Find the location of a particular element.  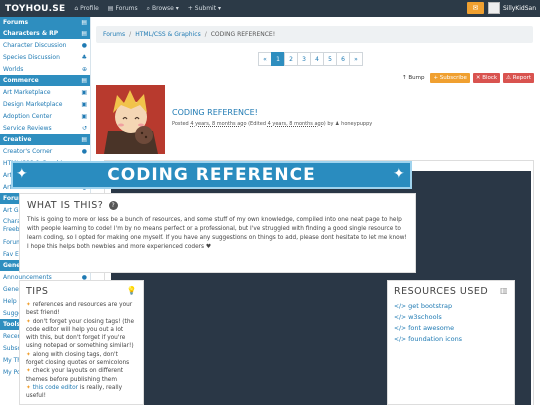

bump-button: ↑ Bump is located at coordinates (413, 78).